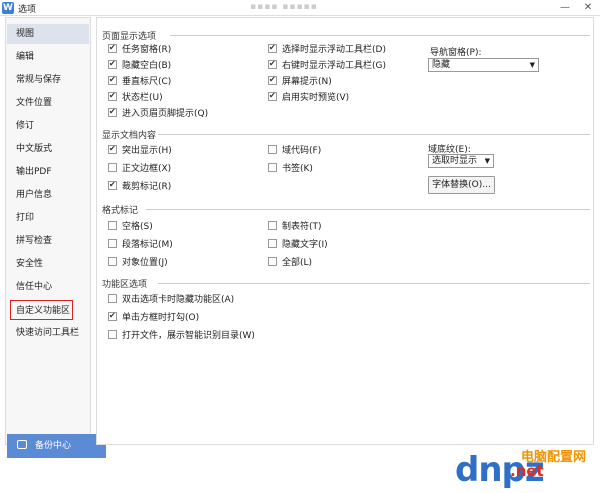  What do you see at coordinates (129, 136) in the screenshot?
I see `section-title-doc-content: 显示文档内容` at bounding box center [129, 136].